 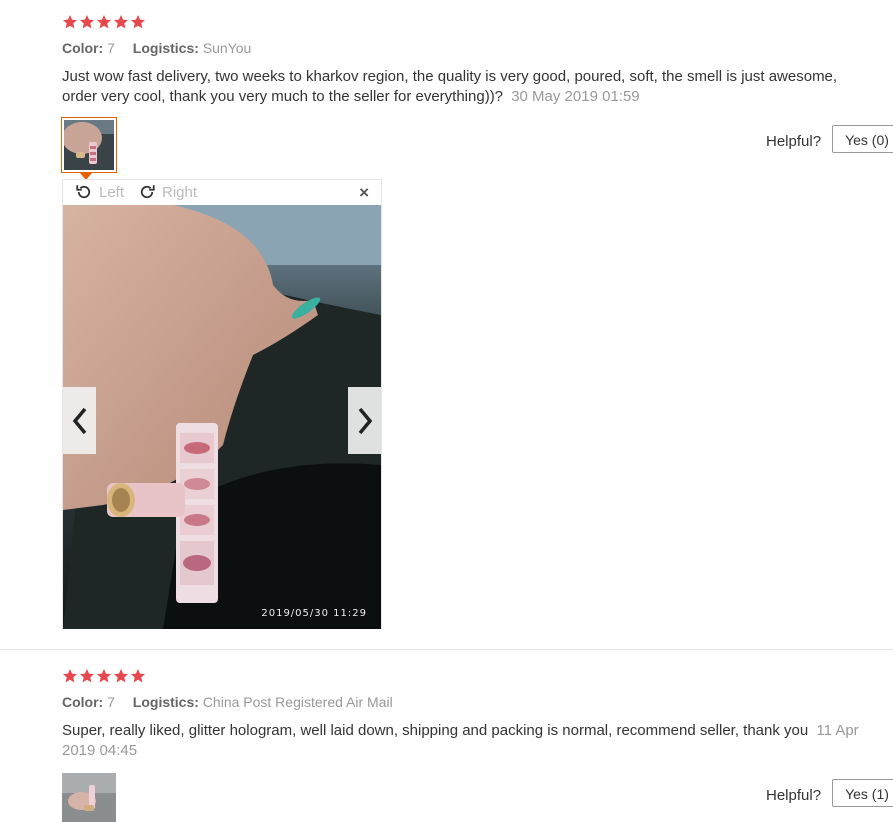 I want to click on review-divider, so click(x=446, y=649).